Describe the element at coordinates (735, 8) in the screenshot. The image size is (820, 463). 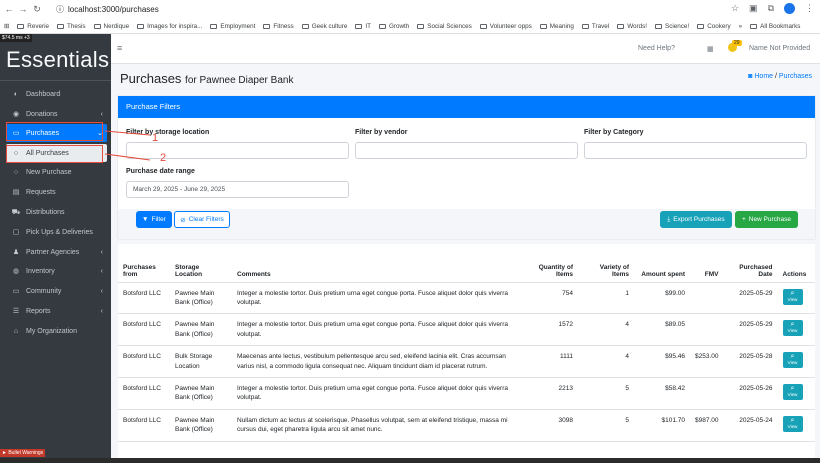
I see `star-icon: ☆` at that location.